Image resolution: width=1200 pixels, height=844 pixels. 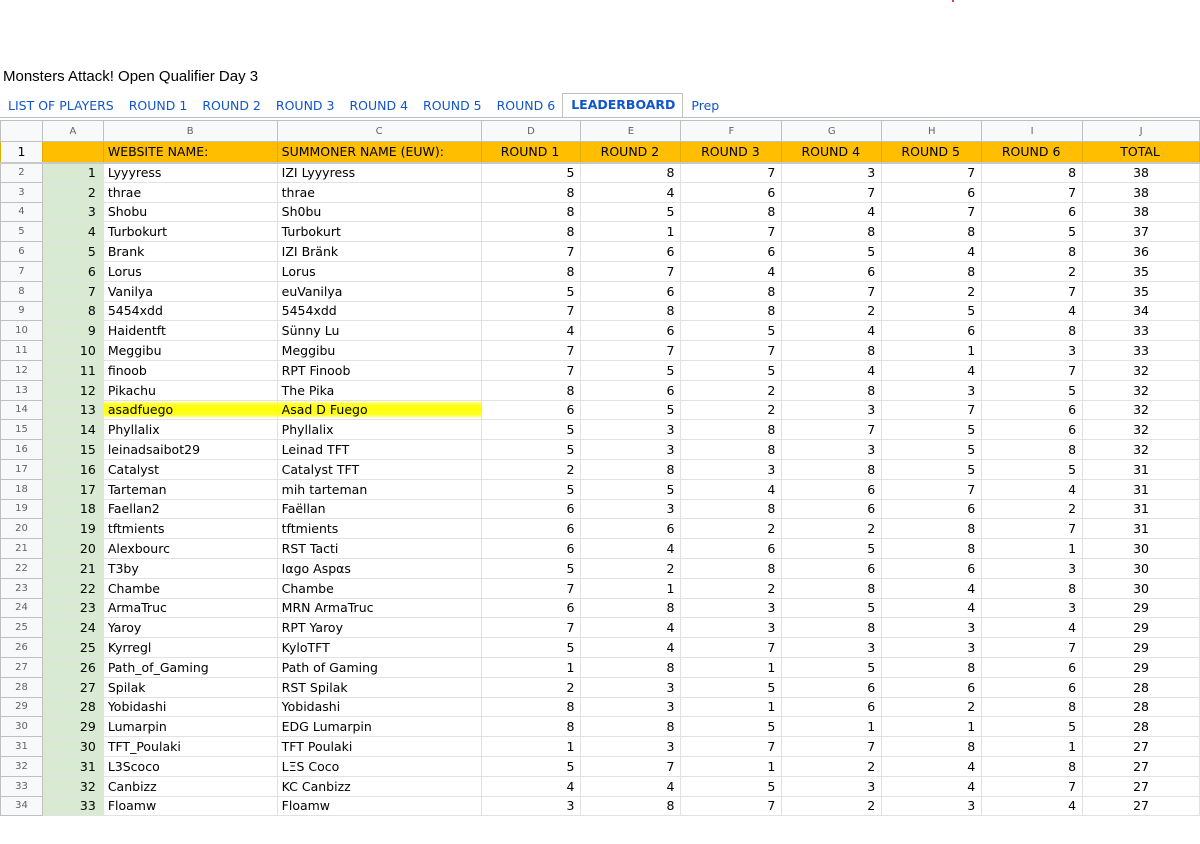 What do you see at coordinates (190, 192) in the screenshot?
I see `website-name-cell: thrae` at bounding box center [190, 192].